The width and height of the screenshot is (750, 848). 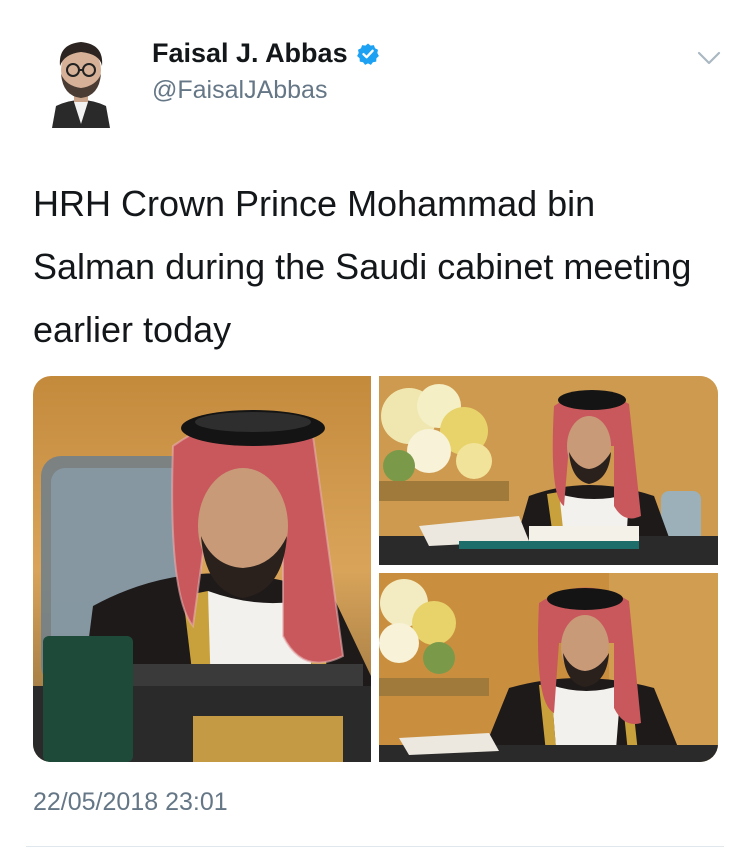 What do you see at coordinates (375, 846) in the screenshot?
I see `divider` at bounding box center [375, 846].